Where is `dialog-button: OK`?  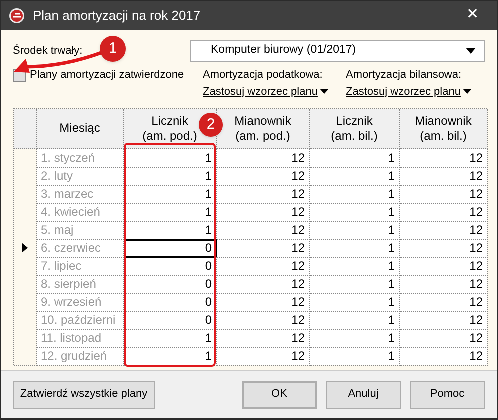
dialog-button: OK is located at coordinates (279, 394).